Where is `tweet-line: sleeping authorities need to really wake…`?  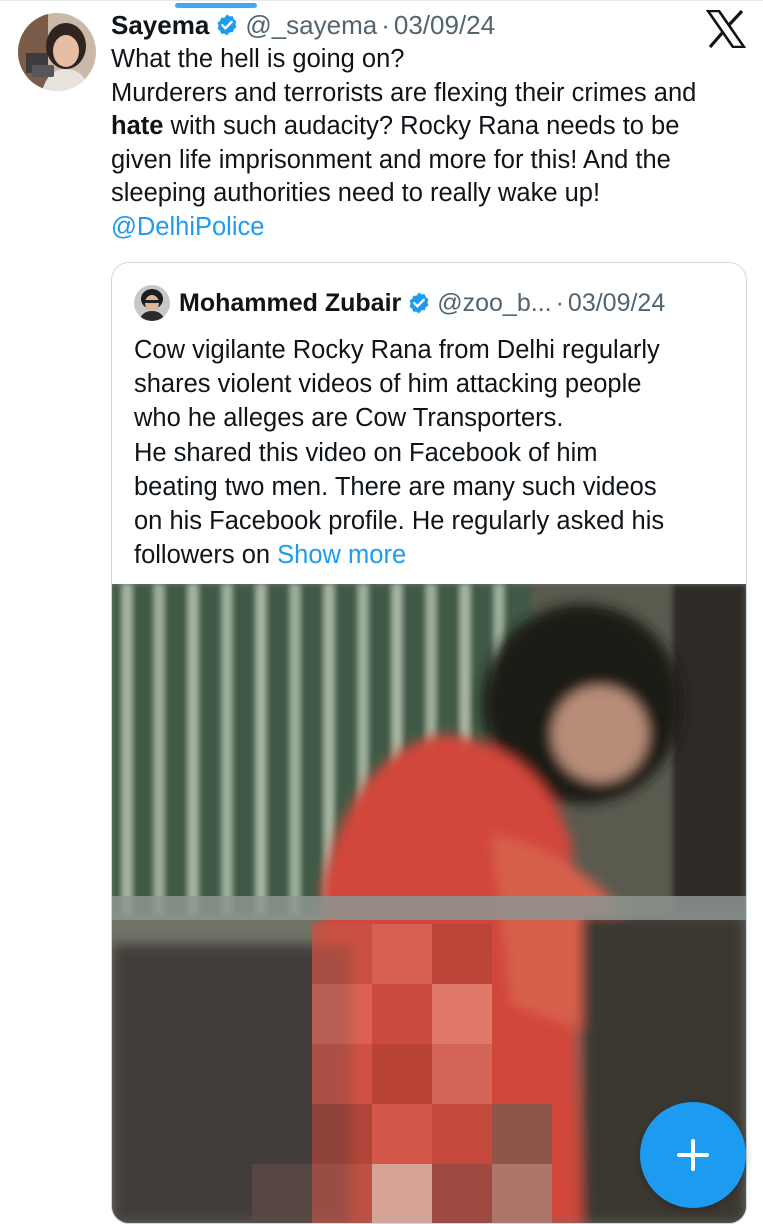
tweet-line: sleeping authorities need to really wake… is located at coordinates (356, 193).